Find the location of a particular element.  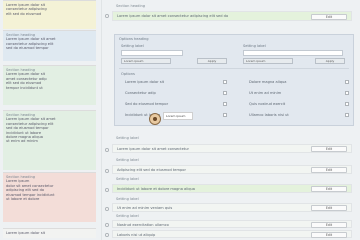

option-label: Dolore magna aliqua is located at coordinates (268, 82).